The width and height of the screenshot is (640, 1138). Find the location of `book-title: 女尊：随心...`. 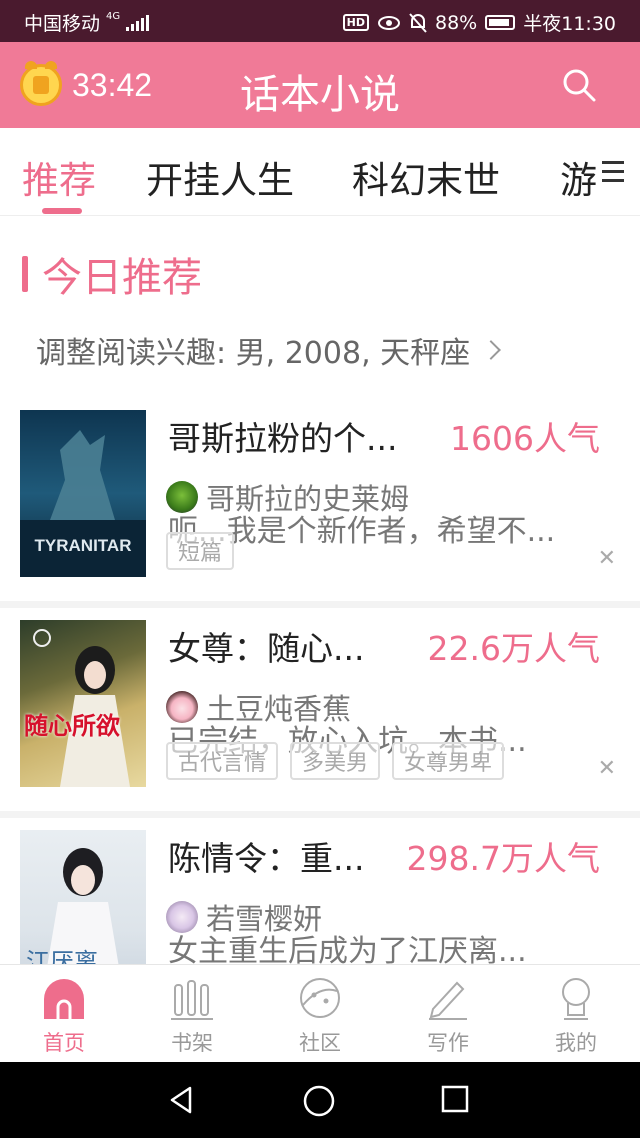

book-title: 女尊：随心... is located at coordinates (266, 648).